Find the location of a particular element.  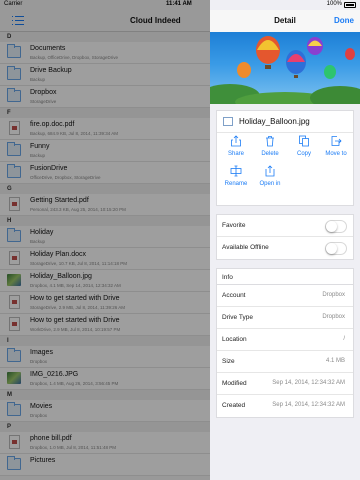

share-label: Share is located at coordinates (235, 154).